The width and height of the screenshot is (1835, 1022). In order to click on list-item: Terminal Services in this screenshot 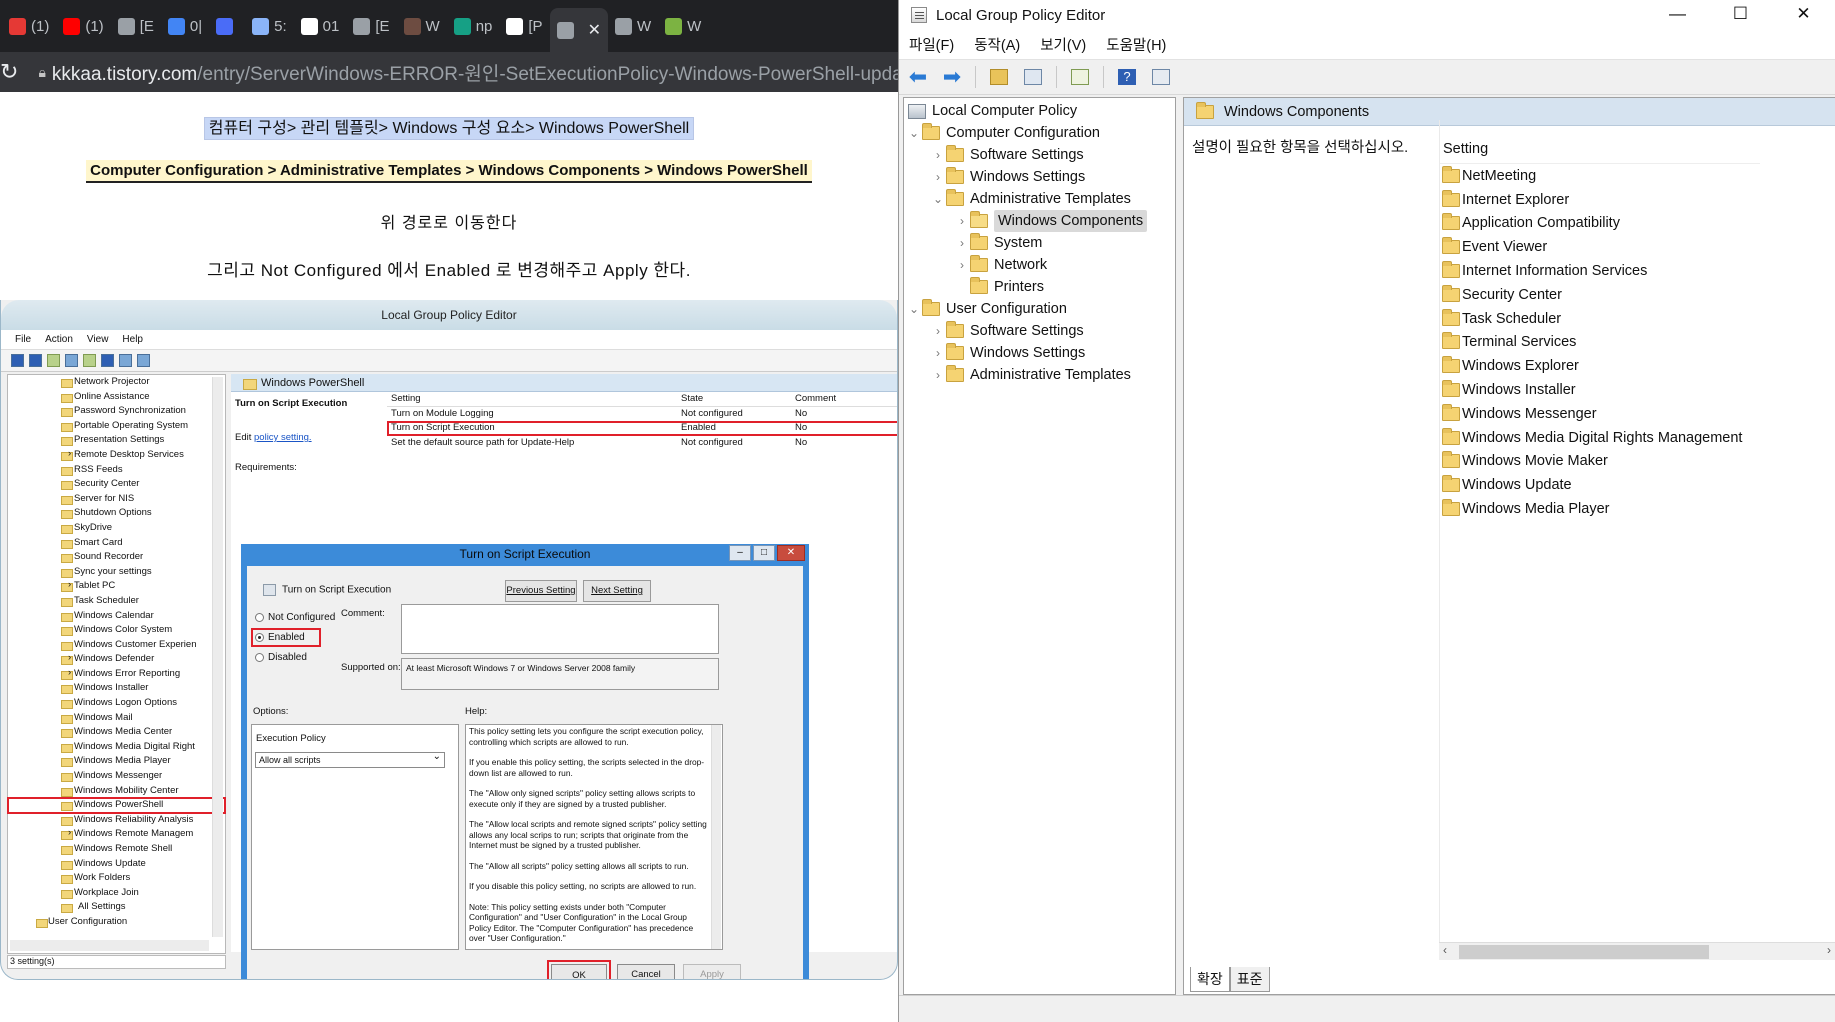, I will do `click(1637, 343)`.